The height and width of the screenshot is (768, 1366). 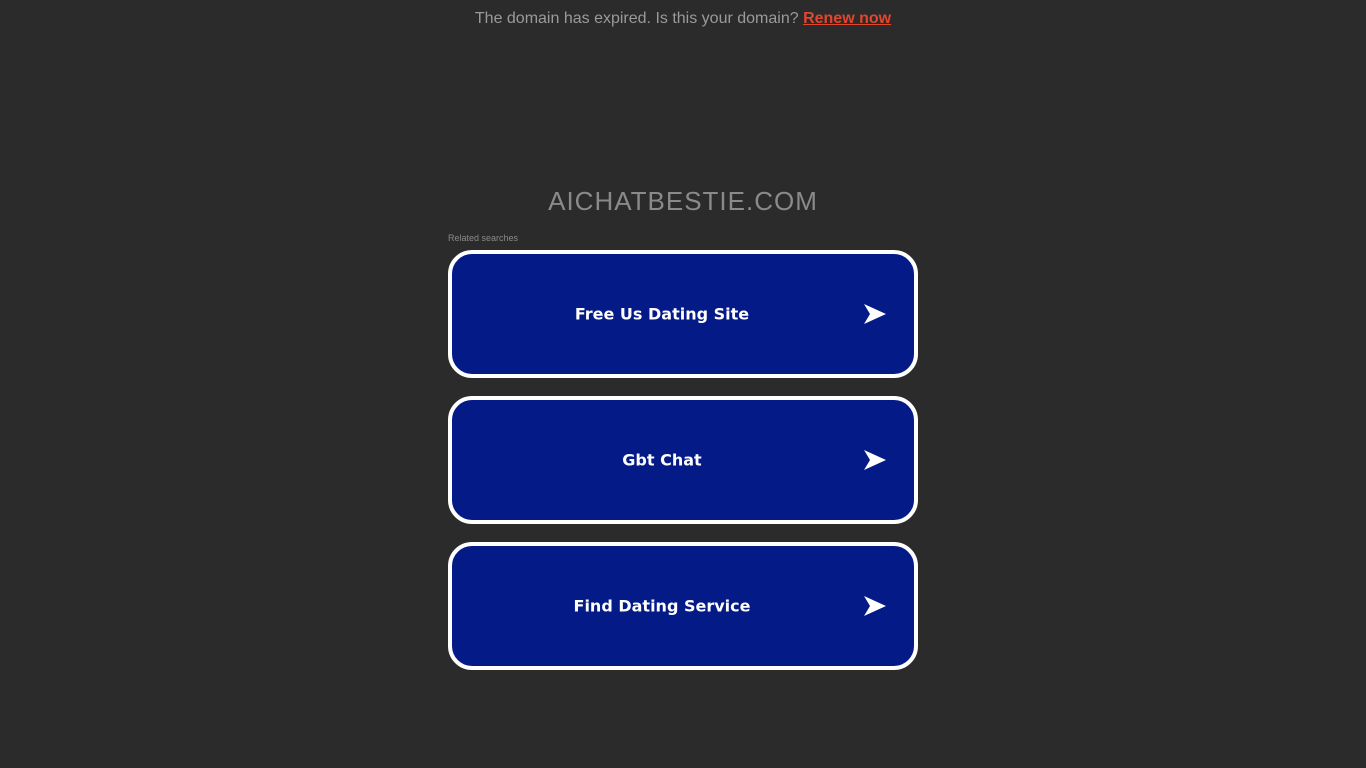 What do you see at coordinates (662, 606) in the screenshot?
I see `related-search-label: Find Dating Service` at bounding box center [662, 606].